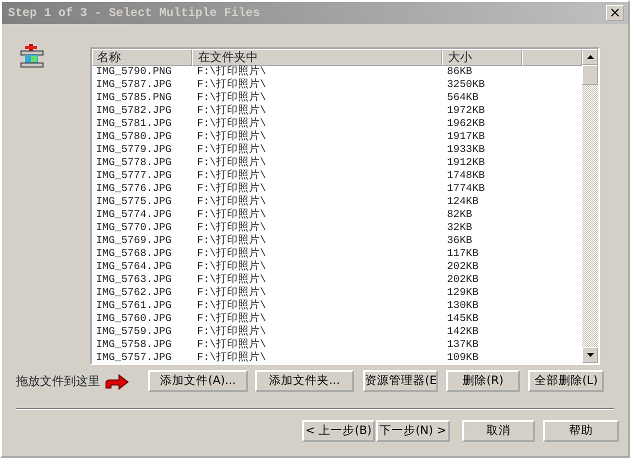 This screenshot has height=458, width=630. Describe the element at coordinates (581, 431) in the screenshot. I see `nav-button: 帮助` at that location.